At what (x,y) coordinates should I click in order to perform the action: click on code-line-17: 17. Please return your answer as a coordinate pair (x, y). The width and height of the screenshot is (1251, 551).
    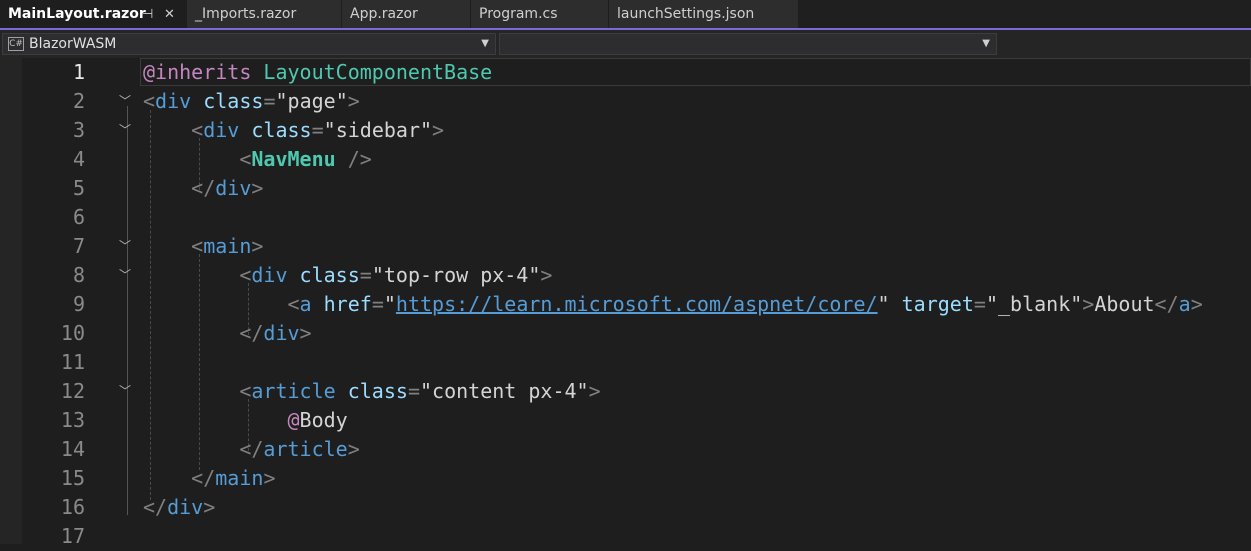
    Looking at the image, I should click on (625, 536).